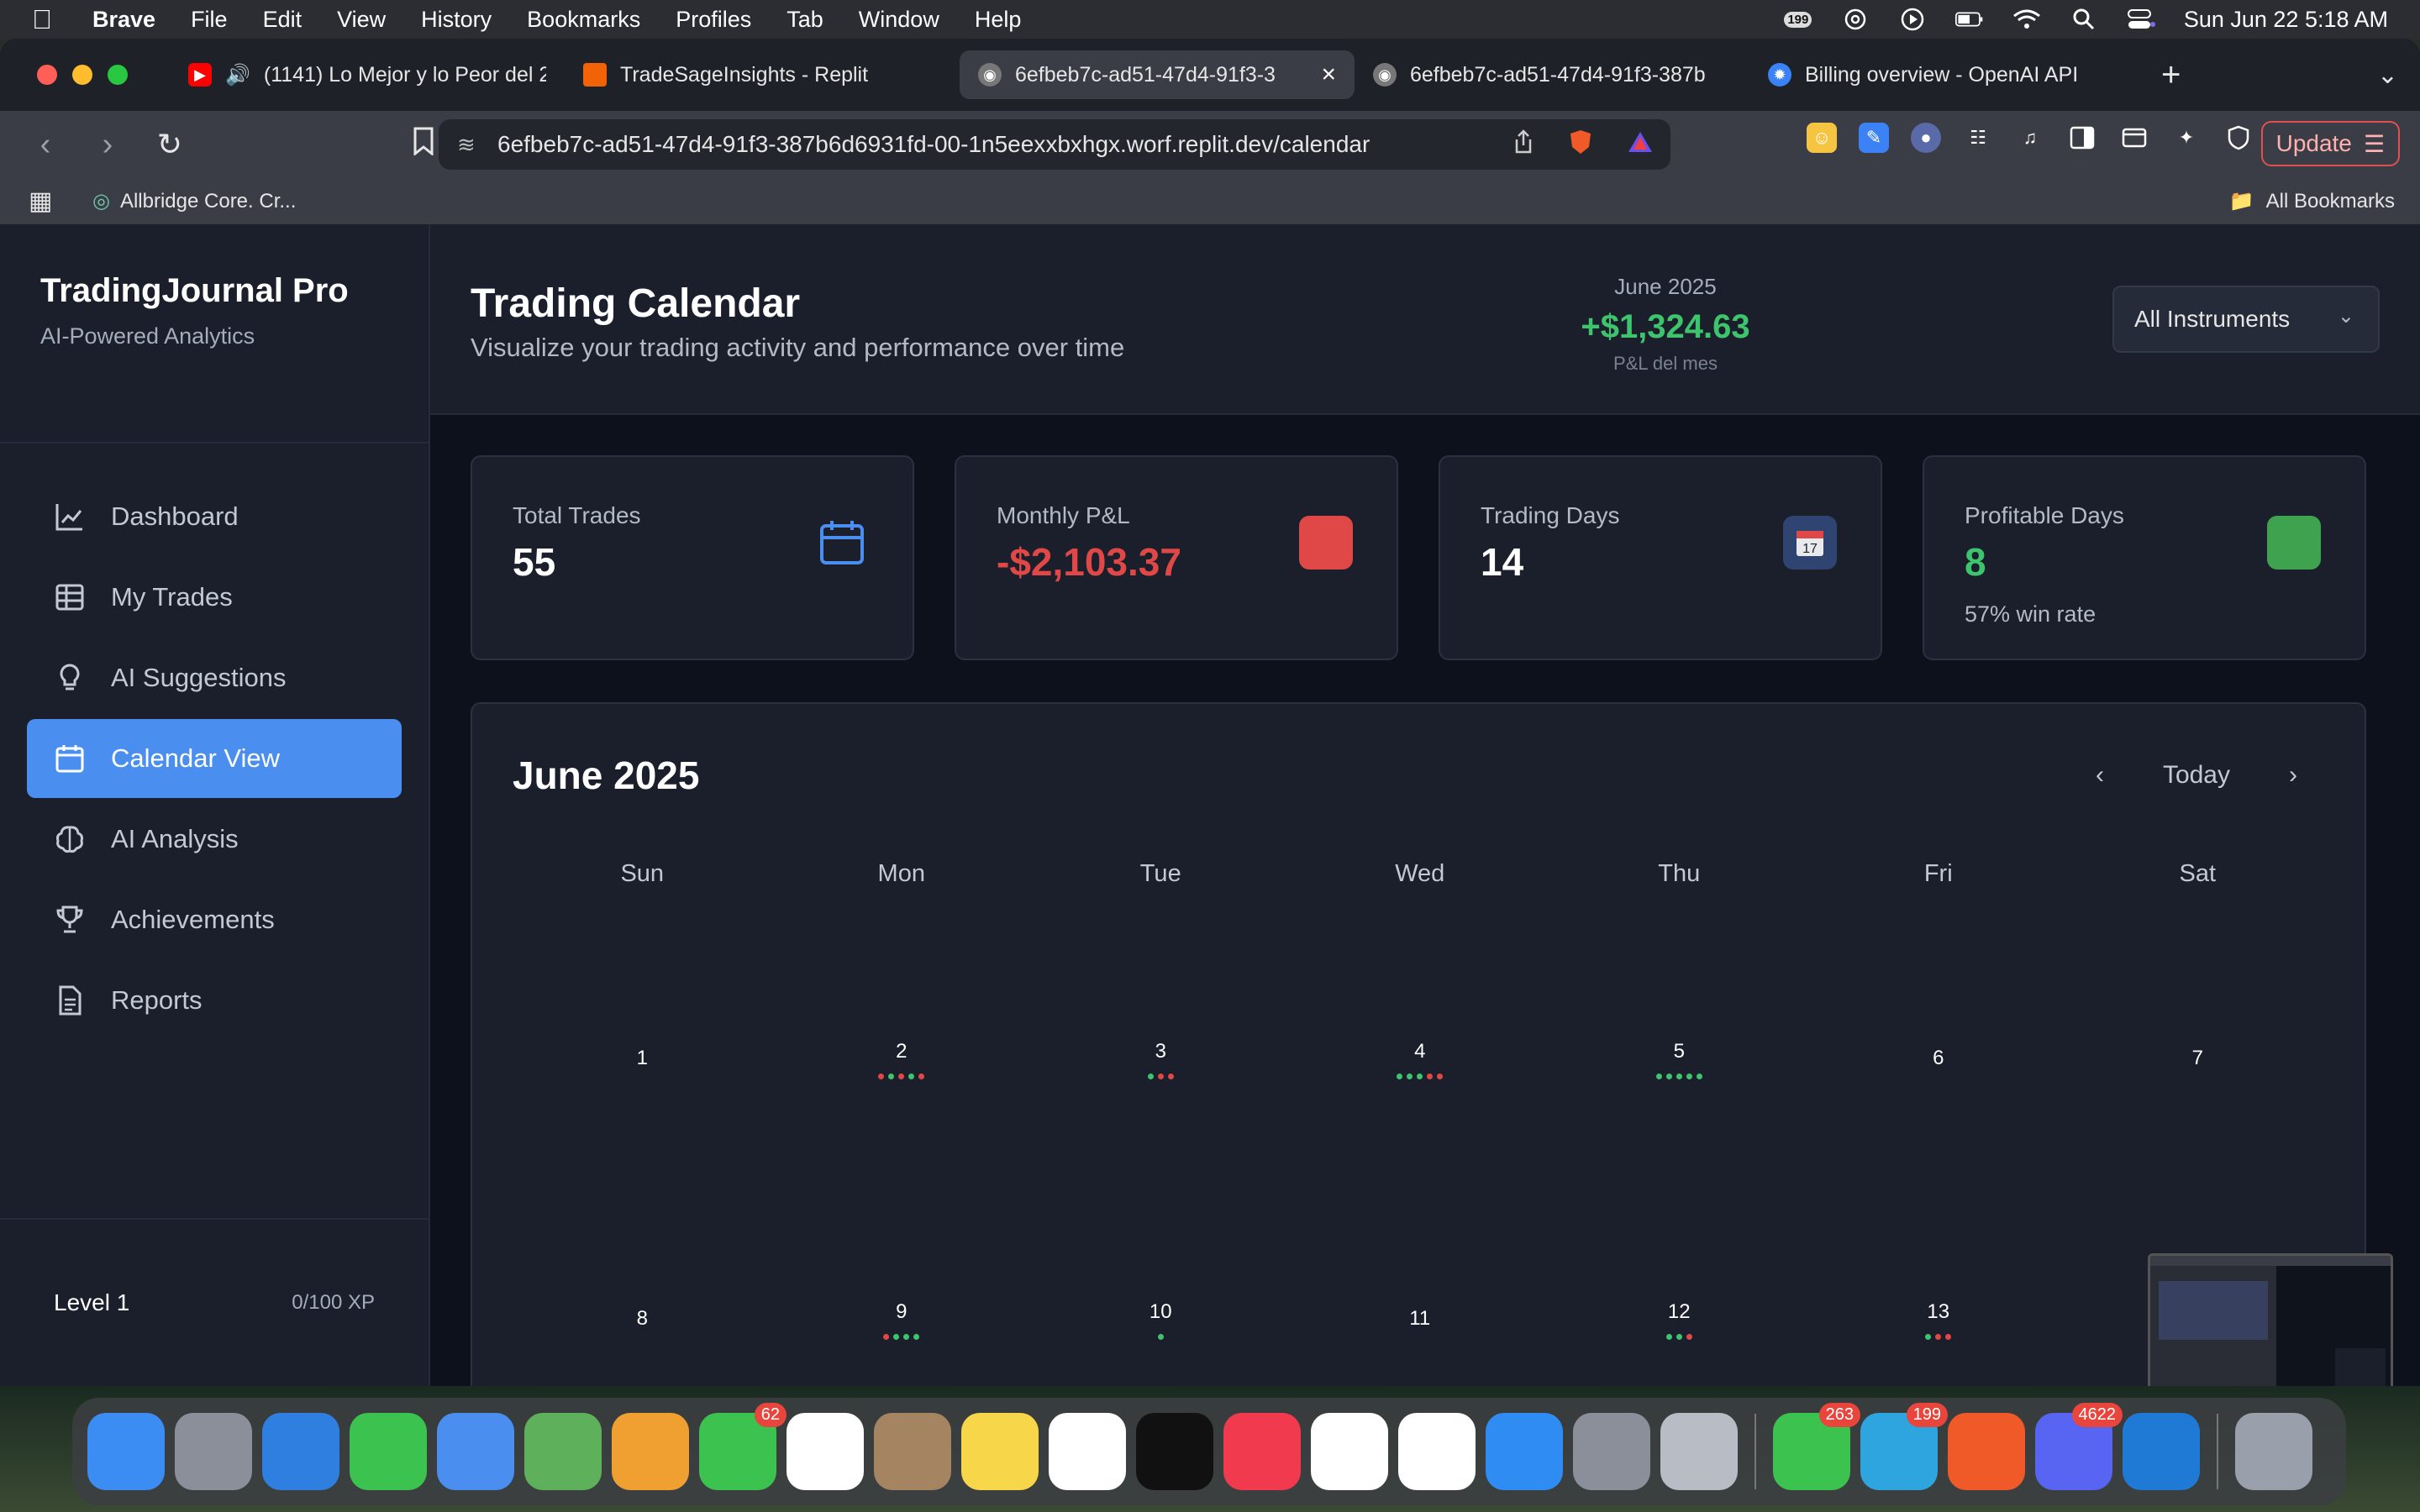  I want to click on tab-replit-dev: ◉ 6efbeb7c-ad51-47d4-91f3-387b, so click(1552, 74).